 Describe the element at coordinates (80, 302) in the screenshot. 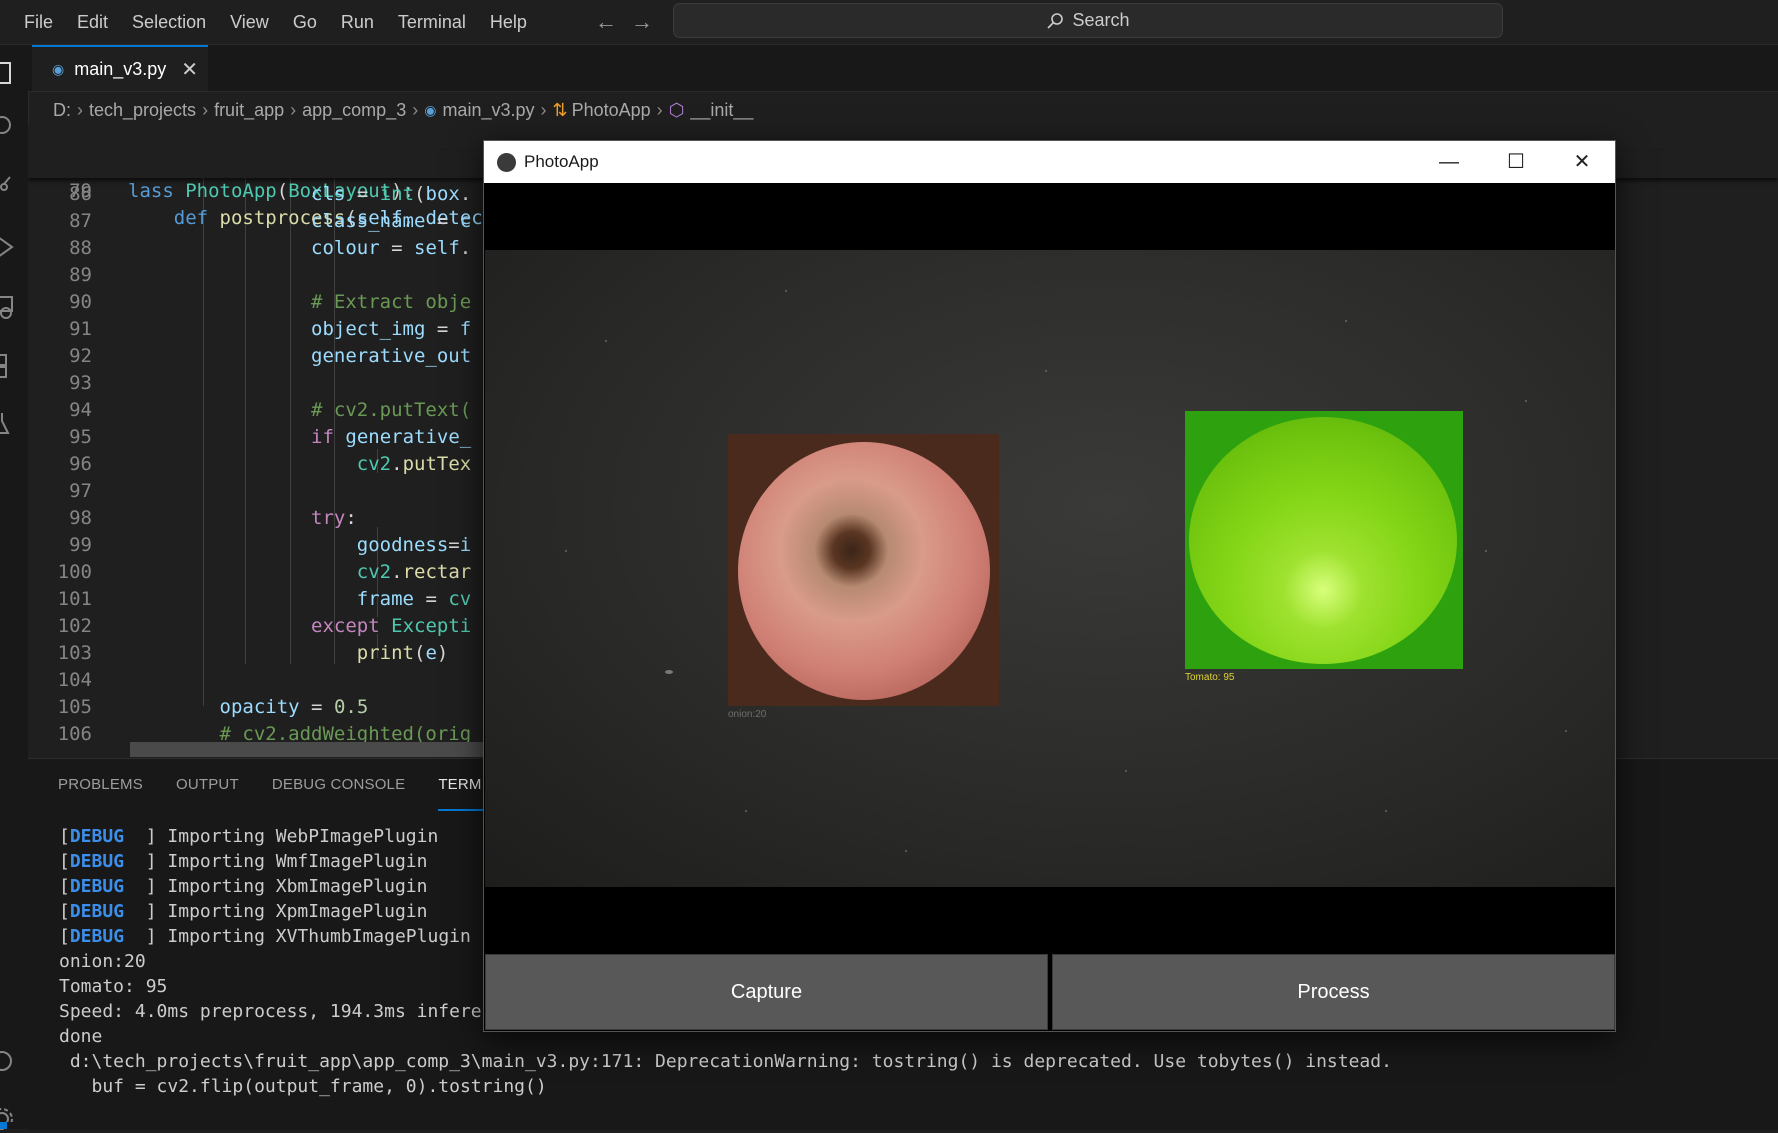

I see `line-number: 90` at that location.